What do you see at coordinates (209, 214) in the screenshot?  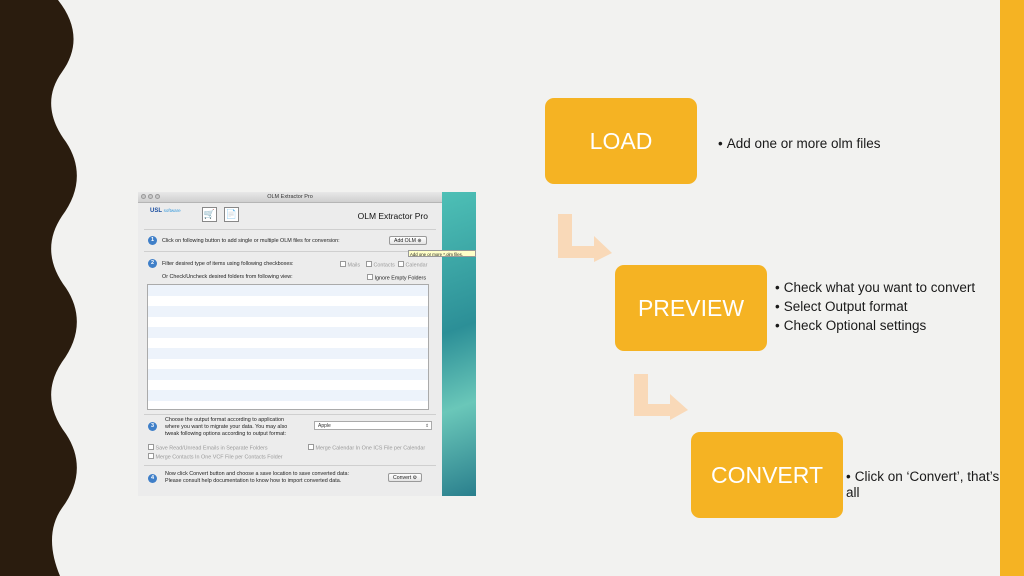 I see `cart-icon: 🛒` at bounding box center [209, 214].